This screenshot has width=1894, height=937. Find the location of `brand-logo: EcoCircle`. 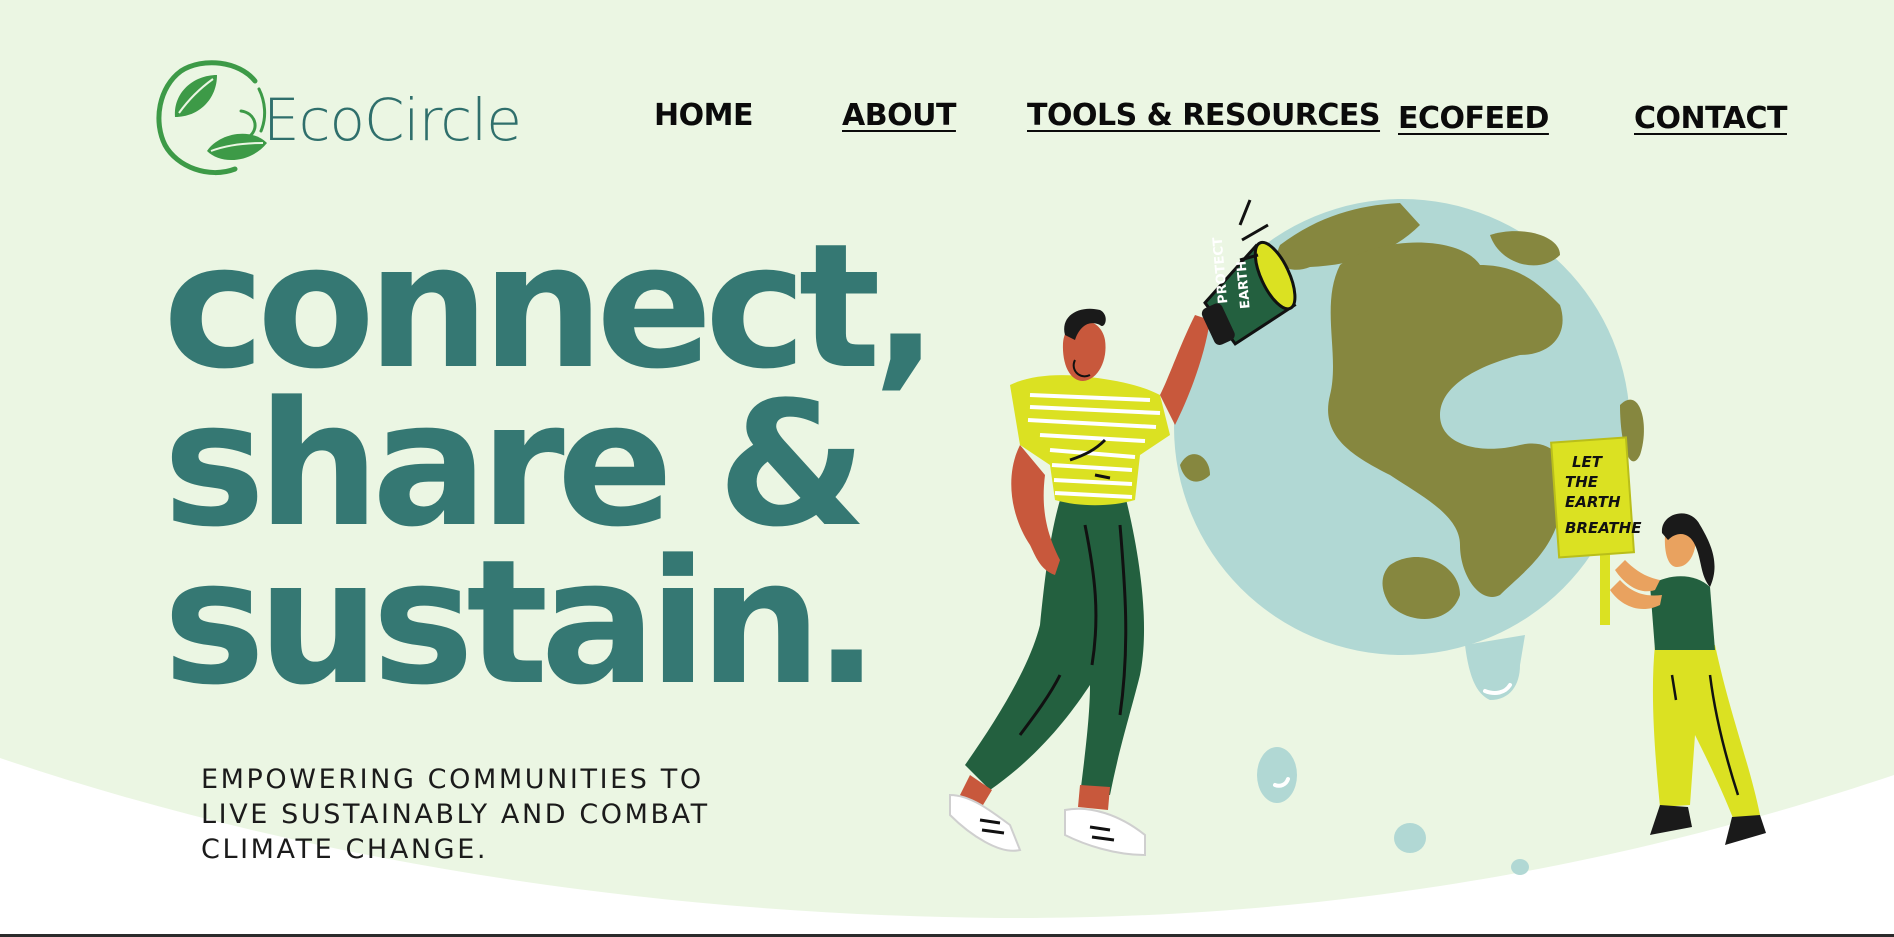

brand-logo: EcoCircle is located at coordinates (340, 117).